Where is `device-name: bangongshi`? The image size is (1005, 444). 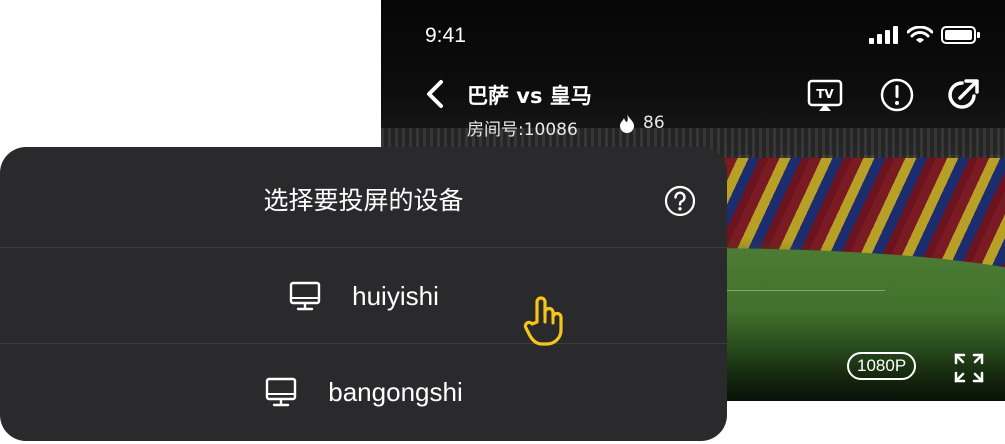 device-name: bangongshi is located at coordinates (395, 391).